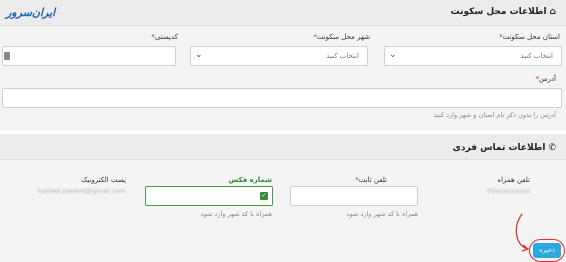 The height and width of the screenshot is (262, 566). I want to click on fax-hint: همراه با کد شهر وارد شود, so click(236, 214).